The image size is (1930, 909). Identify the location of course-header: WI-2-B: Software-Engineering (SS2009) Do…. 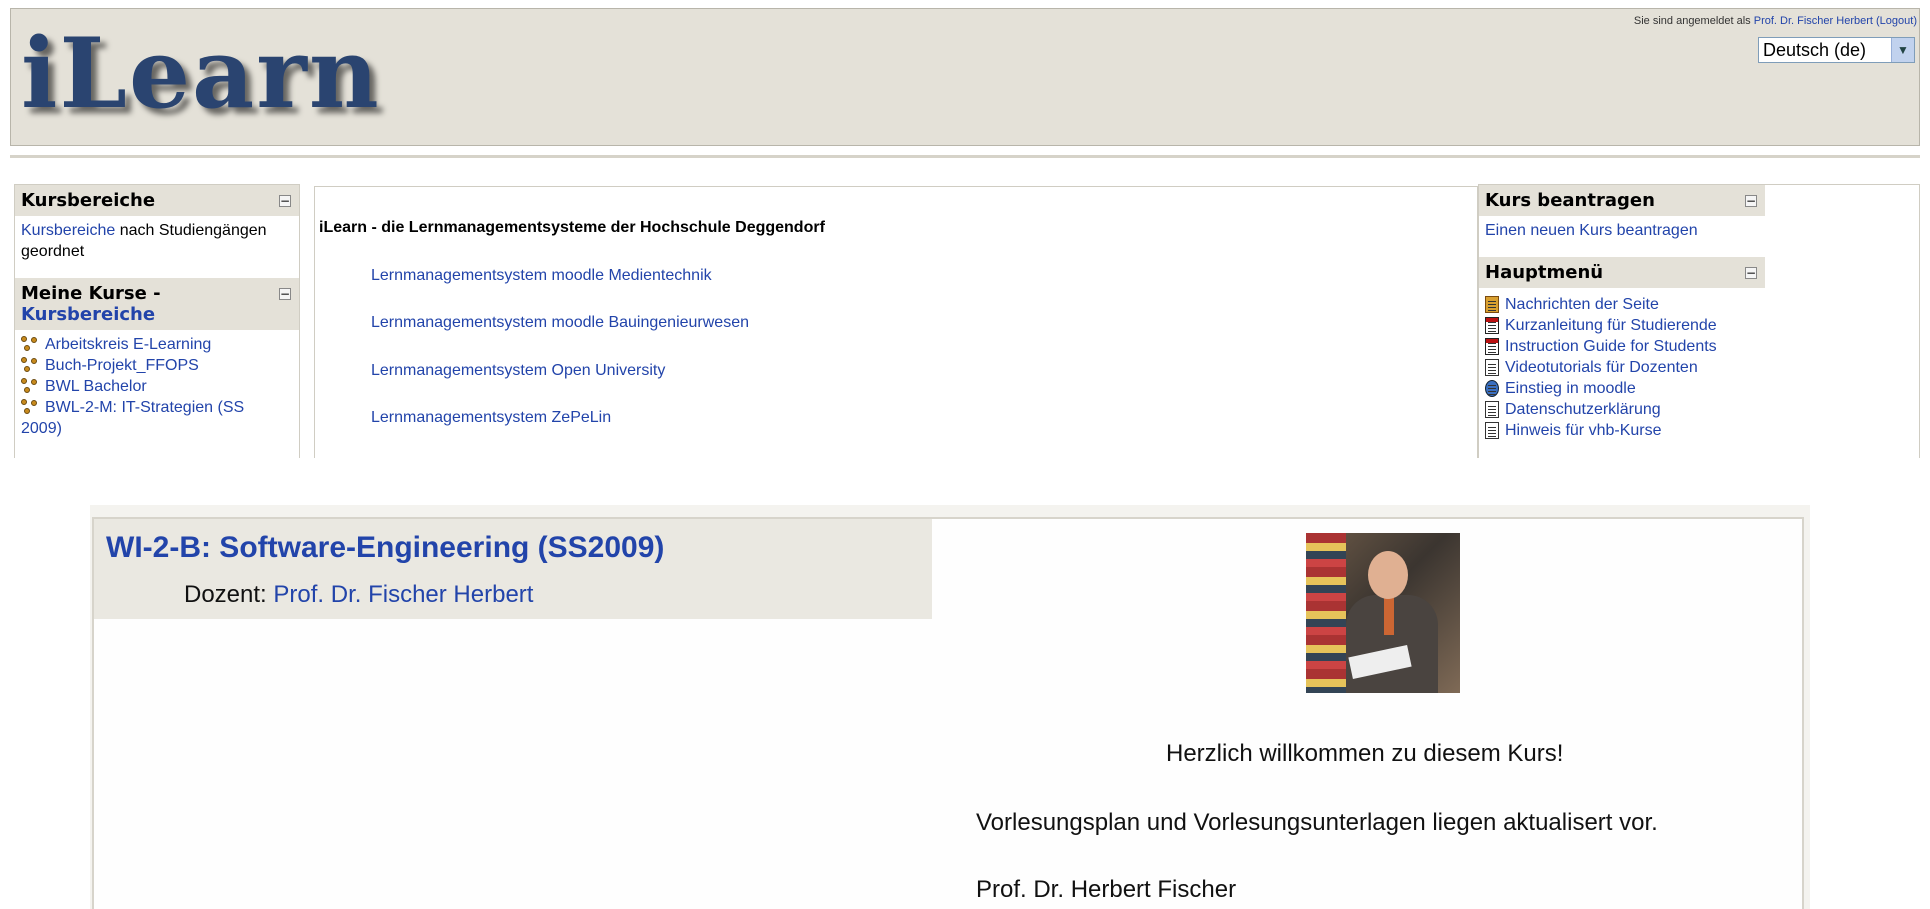
(513, 569).